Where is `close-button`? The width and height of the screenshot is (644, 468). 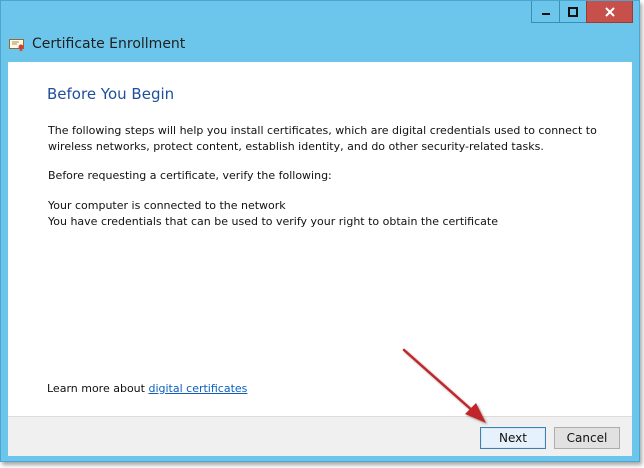 close-button is located at coordinates (609, 12).